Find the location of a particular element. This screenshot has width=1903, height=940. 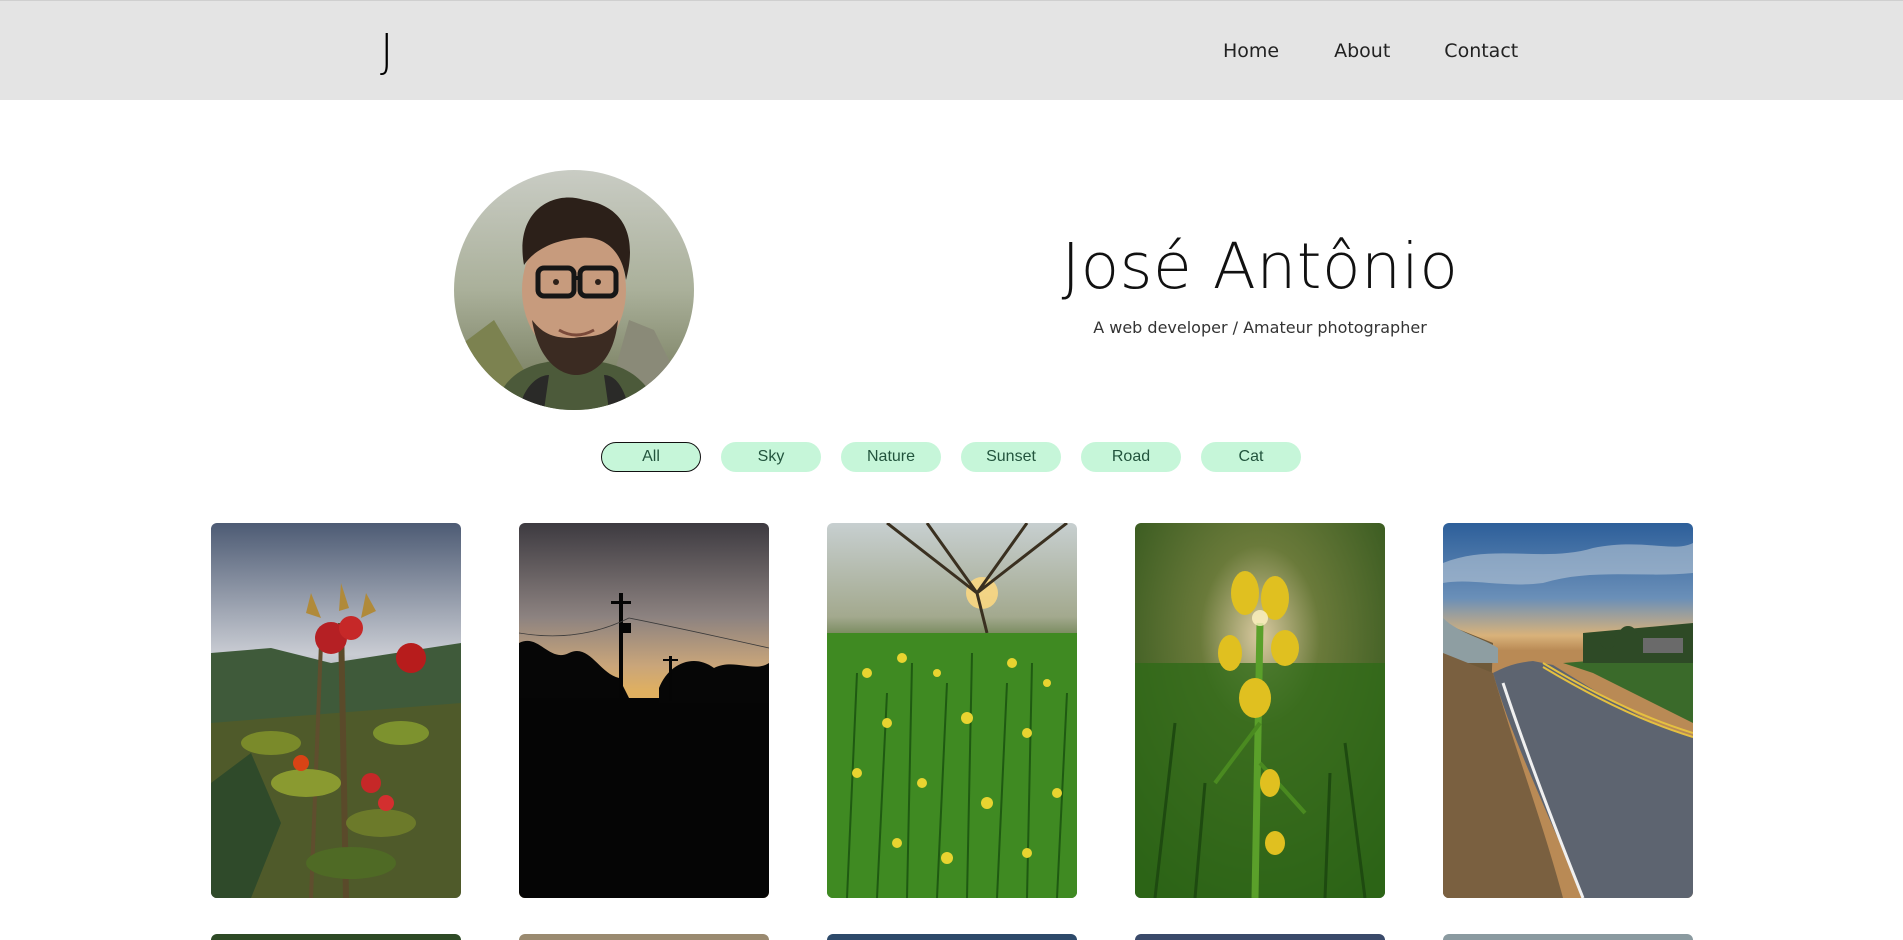

site-logo: J is located at coordinates (387, 51).